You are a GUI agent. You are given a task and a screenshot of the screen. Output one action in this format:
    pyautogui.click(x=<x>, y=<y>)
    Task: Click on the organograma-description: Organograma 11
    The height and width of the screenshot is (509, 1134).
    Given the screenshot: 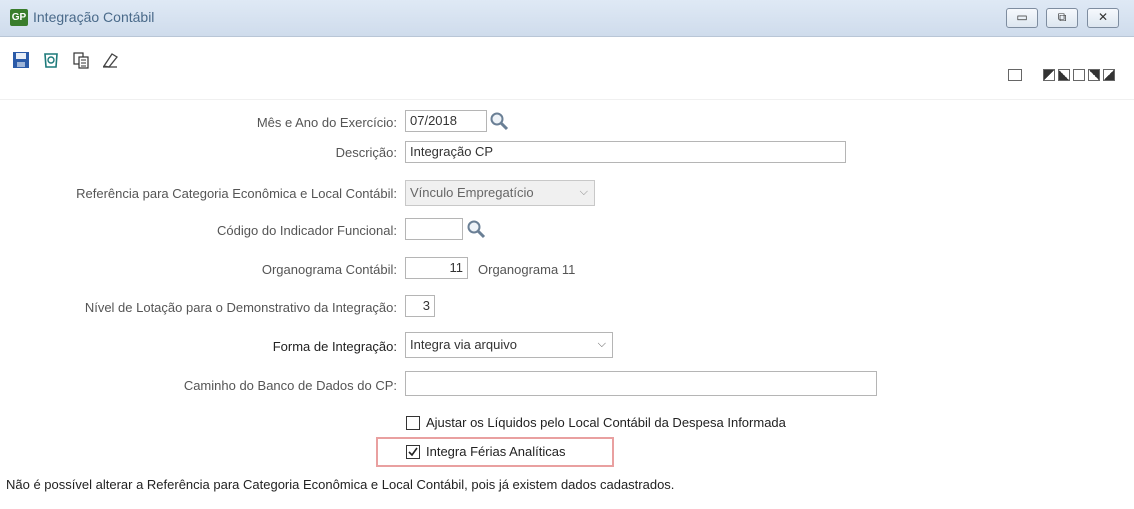 What is the action you would take?
    pyautogui.click(x=527, y=269)
    